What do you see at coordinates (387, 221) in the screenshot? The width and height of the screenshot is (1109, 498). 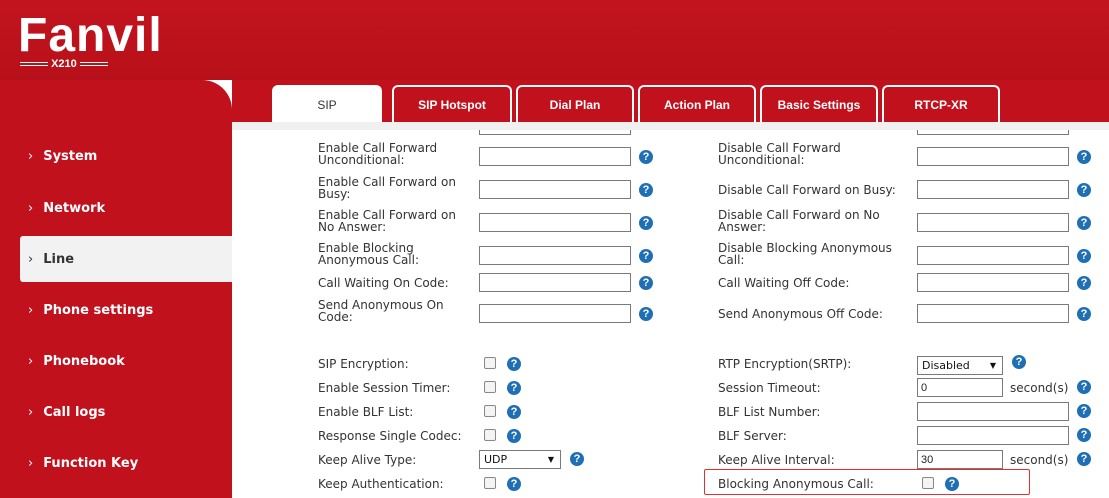 I see `field-label: Enable Call Forward on No Answer:` at bounding box center [387, 221].